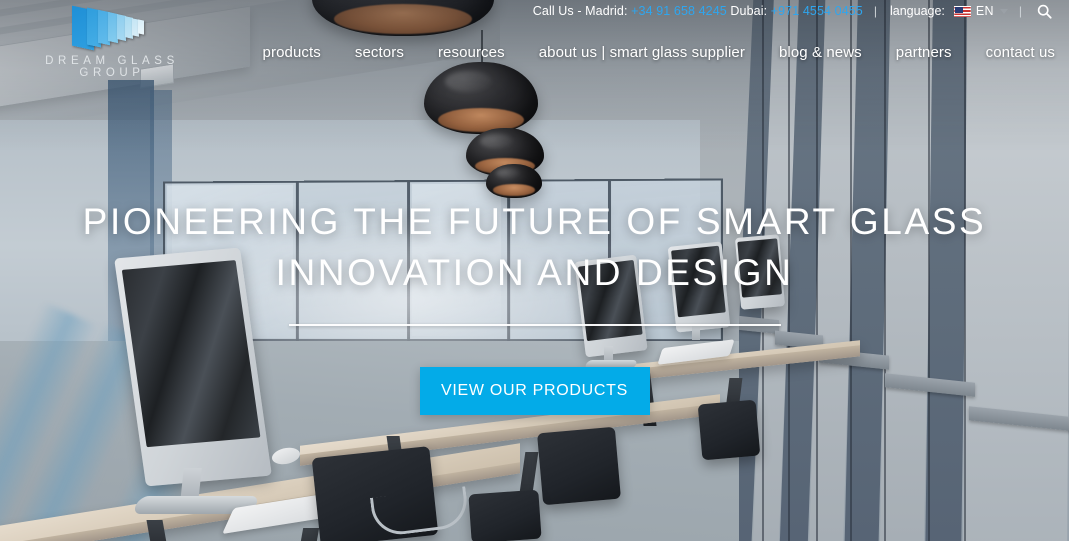 The image size is (1069, 541). I want to click on search-icon, so click(1044, 11).